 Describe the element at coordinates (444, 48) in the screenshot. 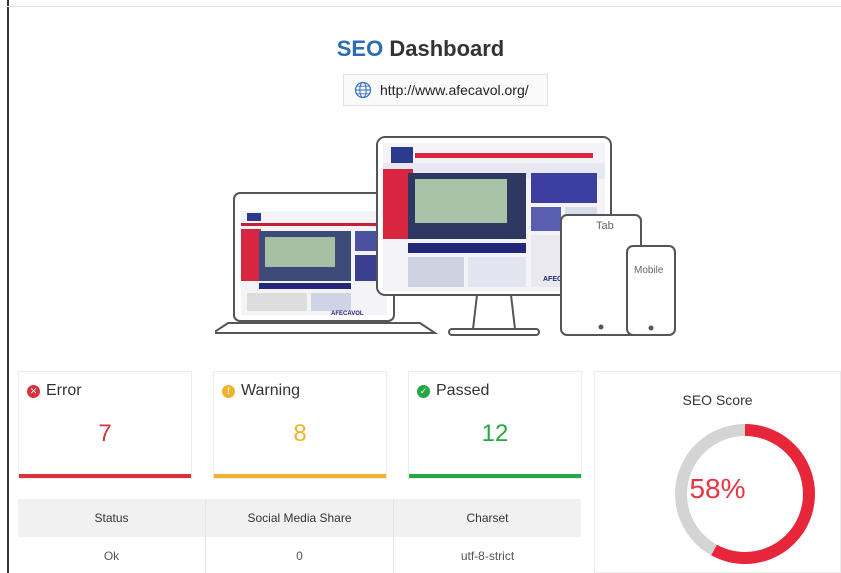

I see `title-rest: Dashboard` at that location.